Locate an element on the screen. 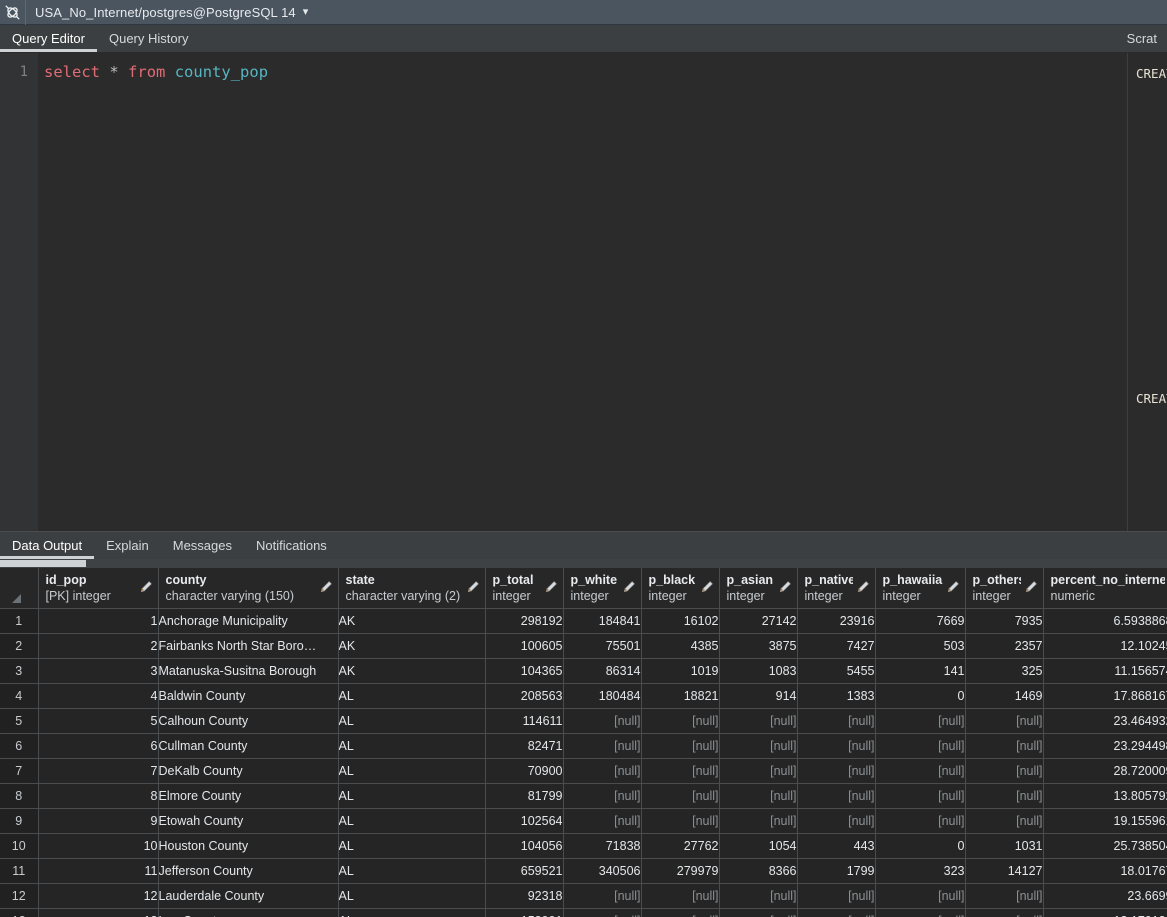 The height and width of the screenshot is (917, 1167). cell-p_asian: 914 is located at coordinates (758, 696).